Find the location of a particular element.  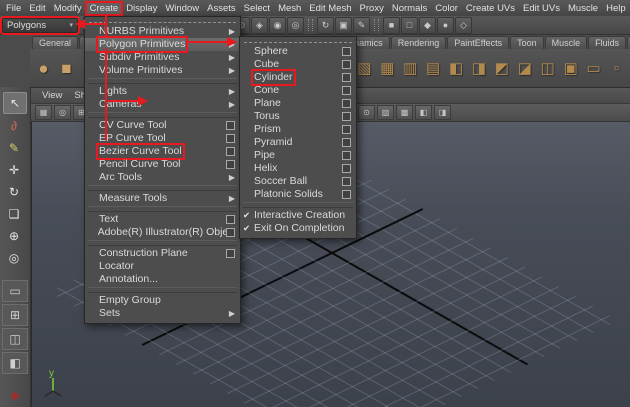

menu-normals: Normals is located at coordinates (409, 8).